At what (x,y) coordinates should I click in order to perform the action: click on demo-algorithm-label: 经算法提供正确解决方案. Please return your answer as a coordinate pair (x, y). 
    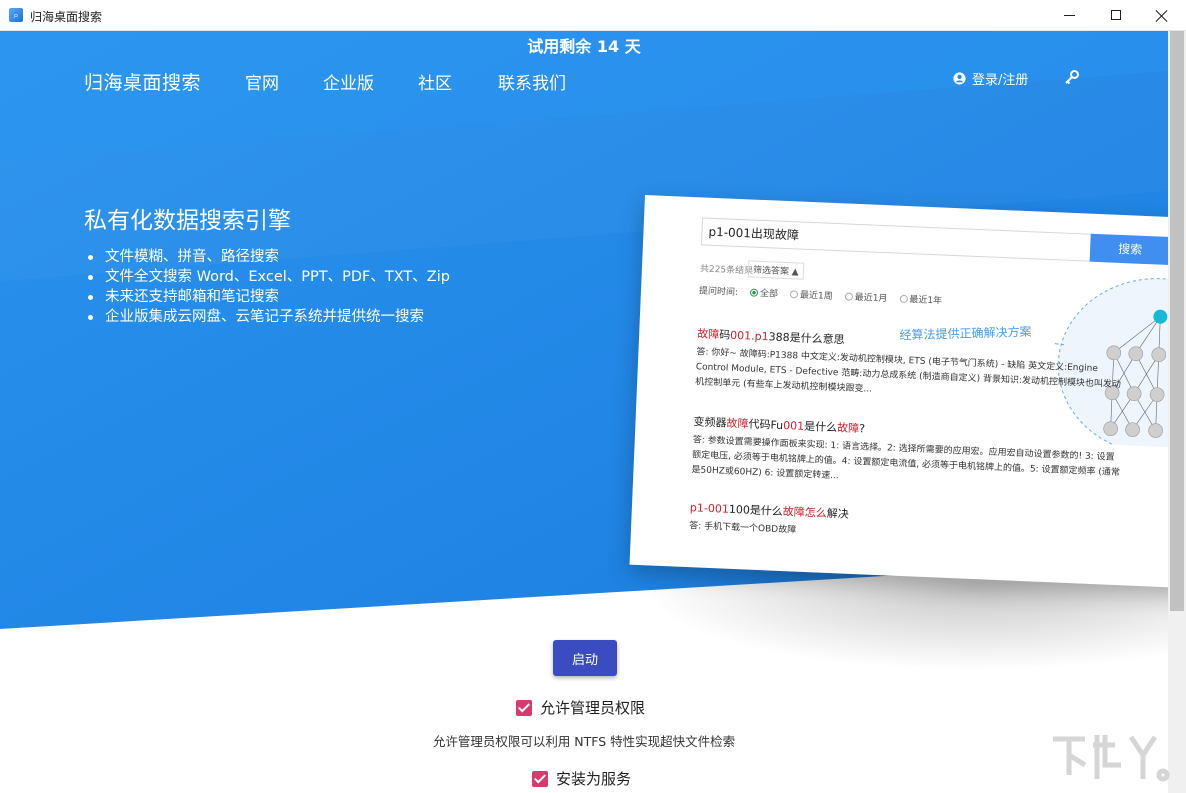
    Looking at the image, I should click on (965, 333).